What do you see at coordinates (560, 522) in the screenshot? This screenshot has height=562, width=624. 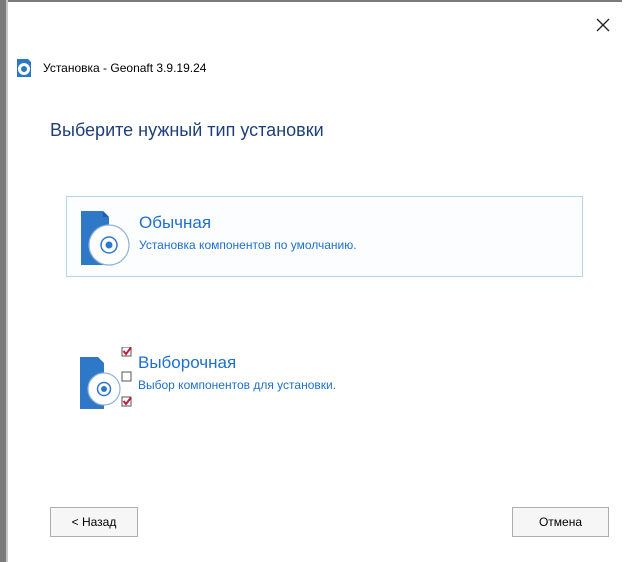 I see `cancel-button: Отмена` at bounding box center [560, 522].